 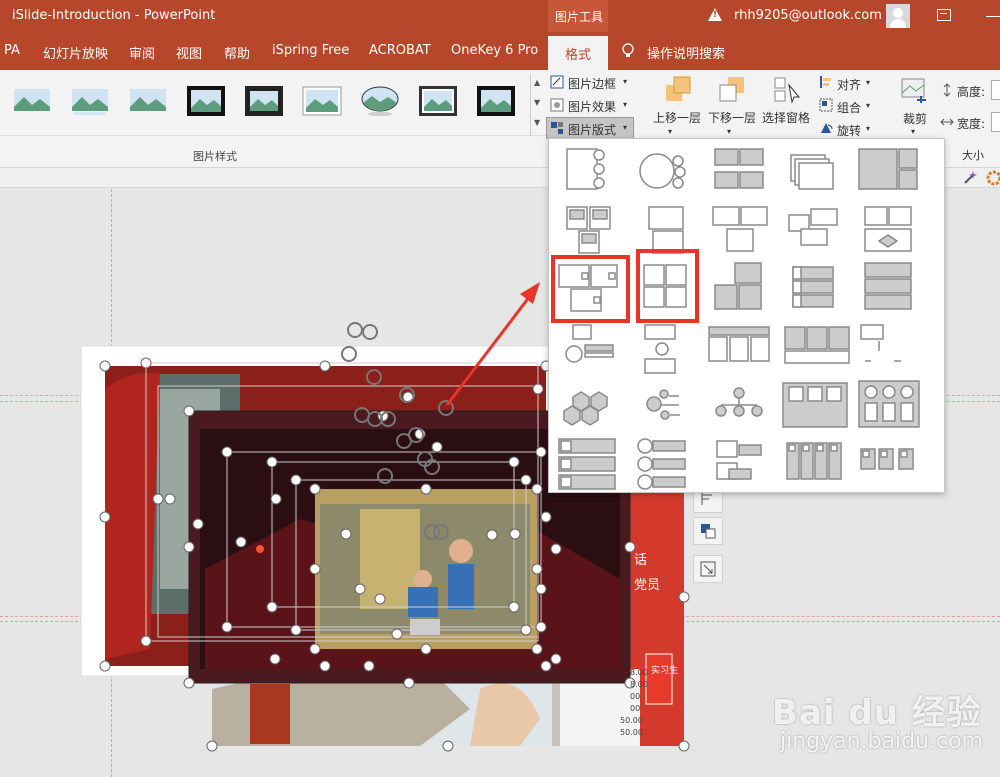 I want to click on layout-r6c2, so click(x=661, y=464).